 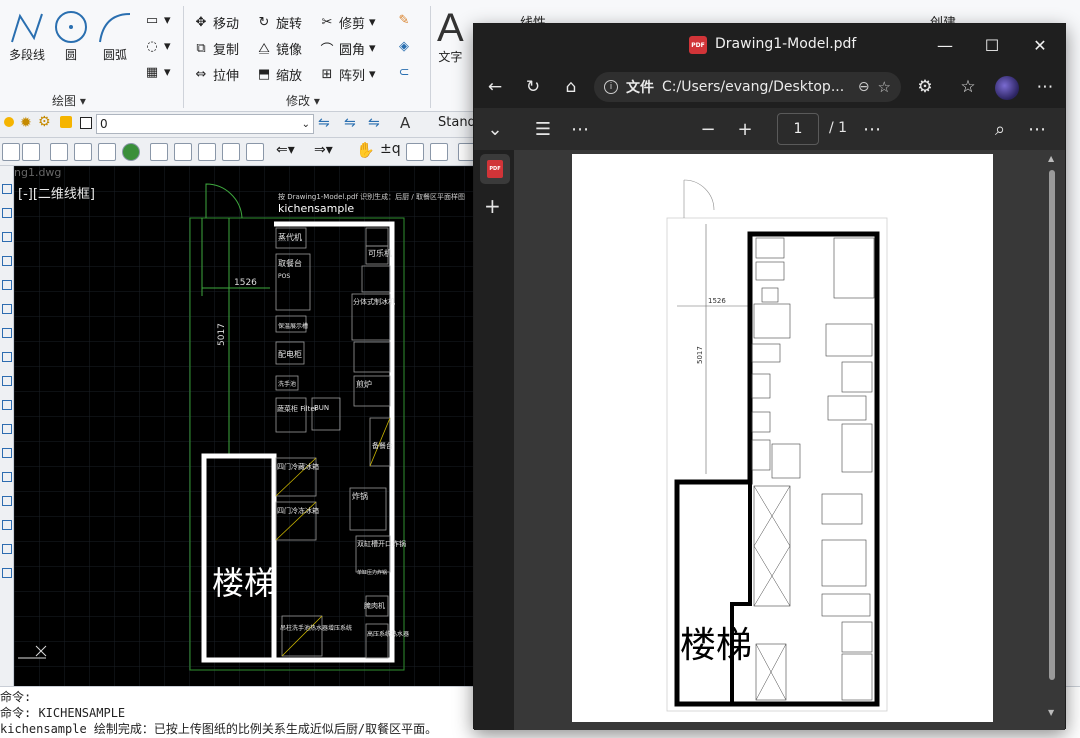 I want to click on trim-button: ✂ 修剪 ▾, so click(x=347, y=22).